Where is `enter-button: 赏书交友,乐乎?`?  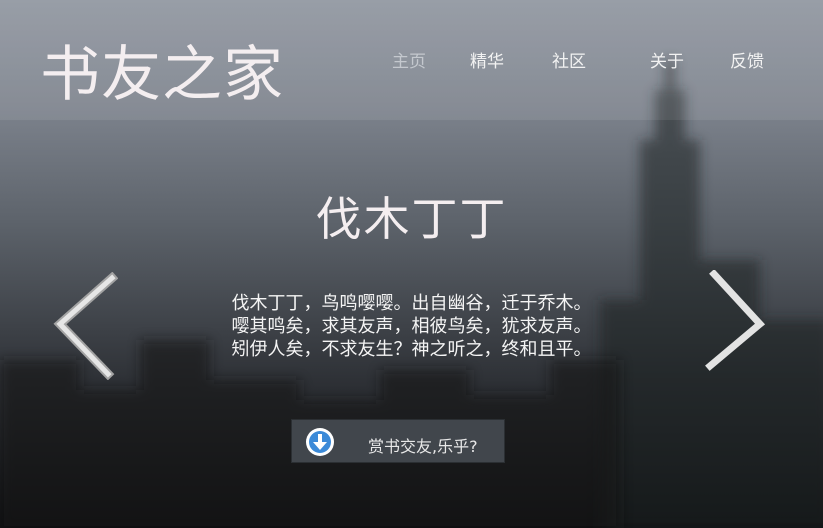
enter-button: 赏书交友,乐乎? is located at coordinates (398, 441).